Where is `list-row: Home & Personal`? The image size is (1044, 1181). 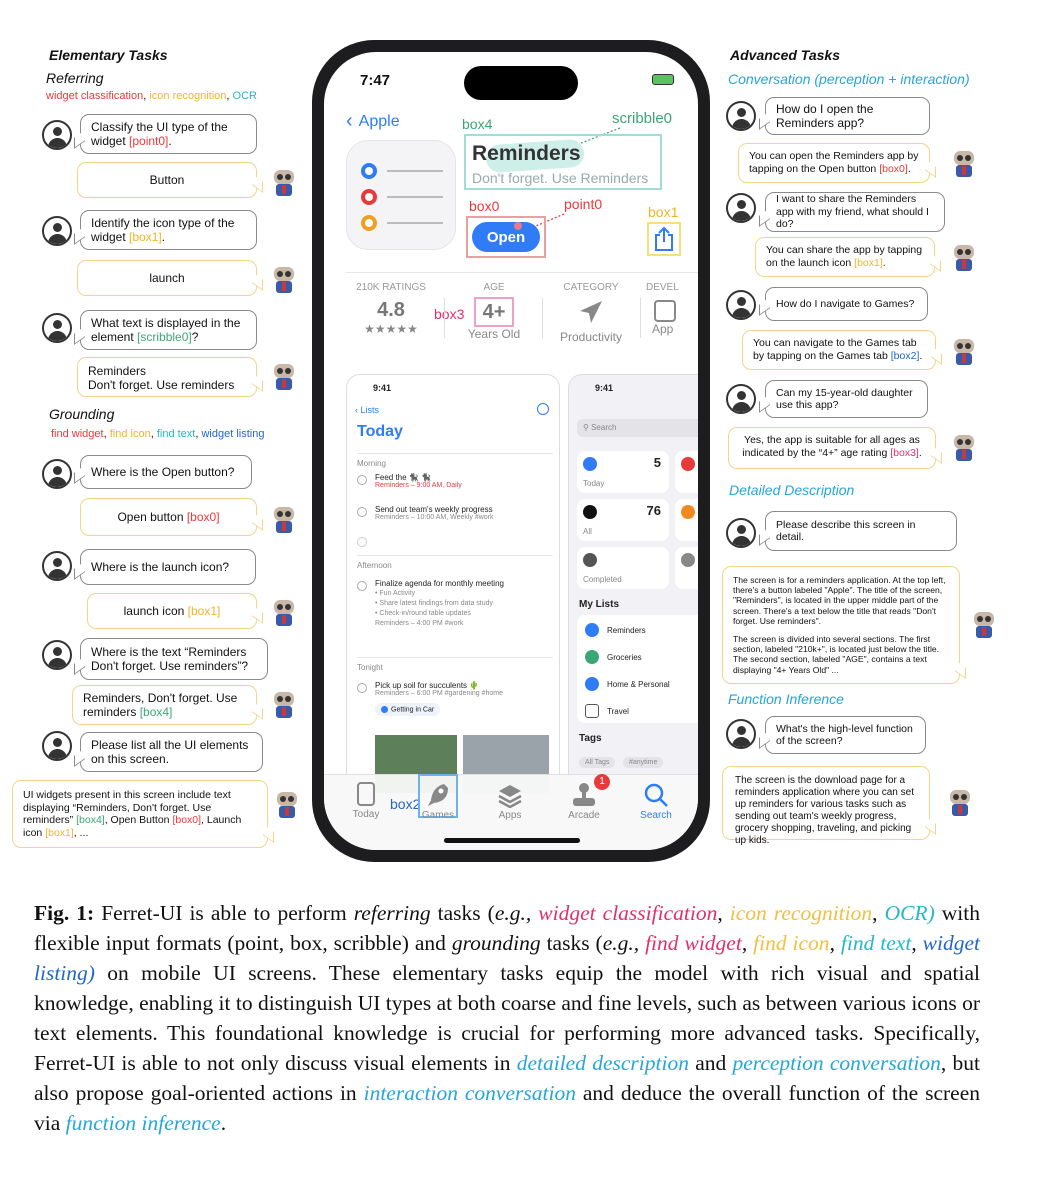 list-row: Home & Personal is located at coordinates (627, 684).